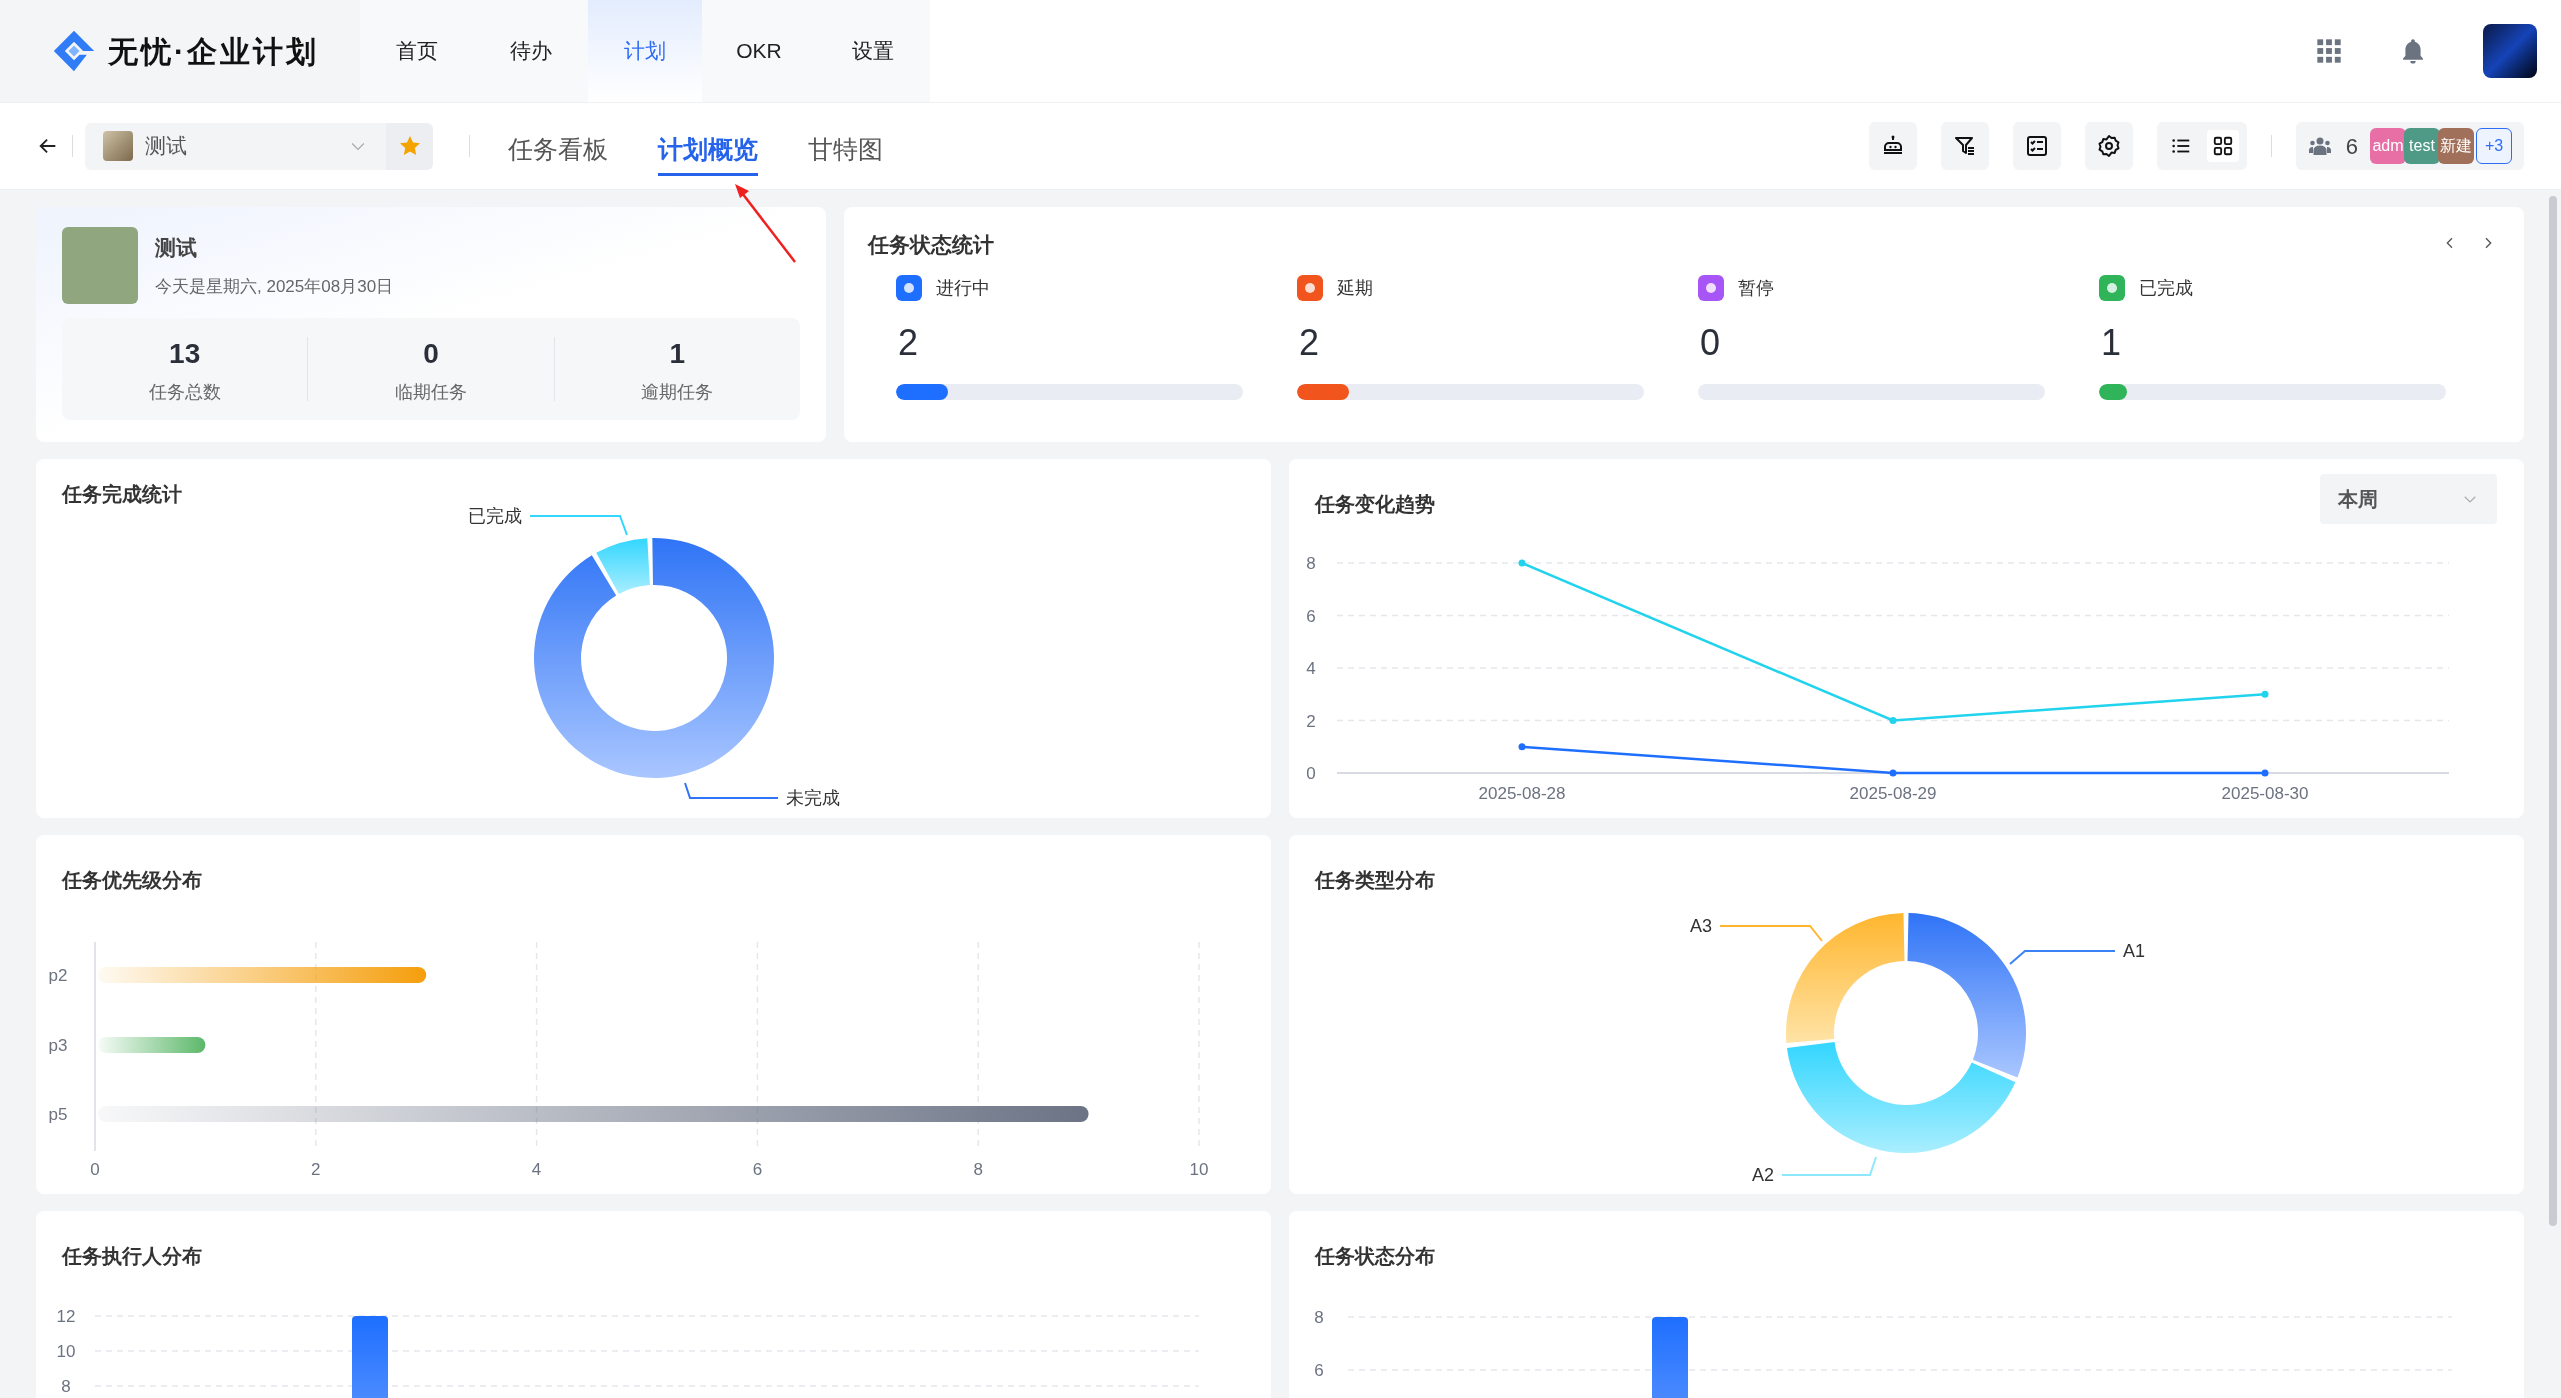 The height and width of the screenshot is (1398, 2561). Describe the element at coordinates (1893, 793) in the screenshot. I see `axis-tick-label: 2025-08-29` at that location.